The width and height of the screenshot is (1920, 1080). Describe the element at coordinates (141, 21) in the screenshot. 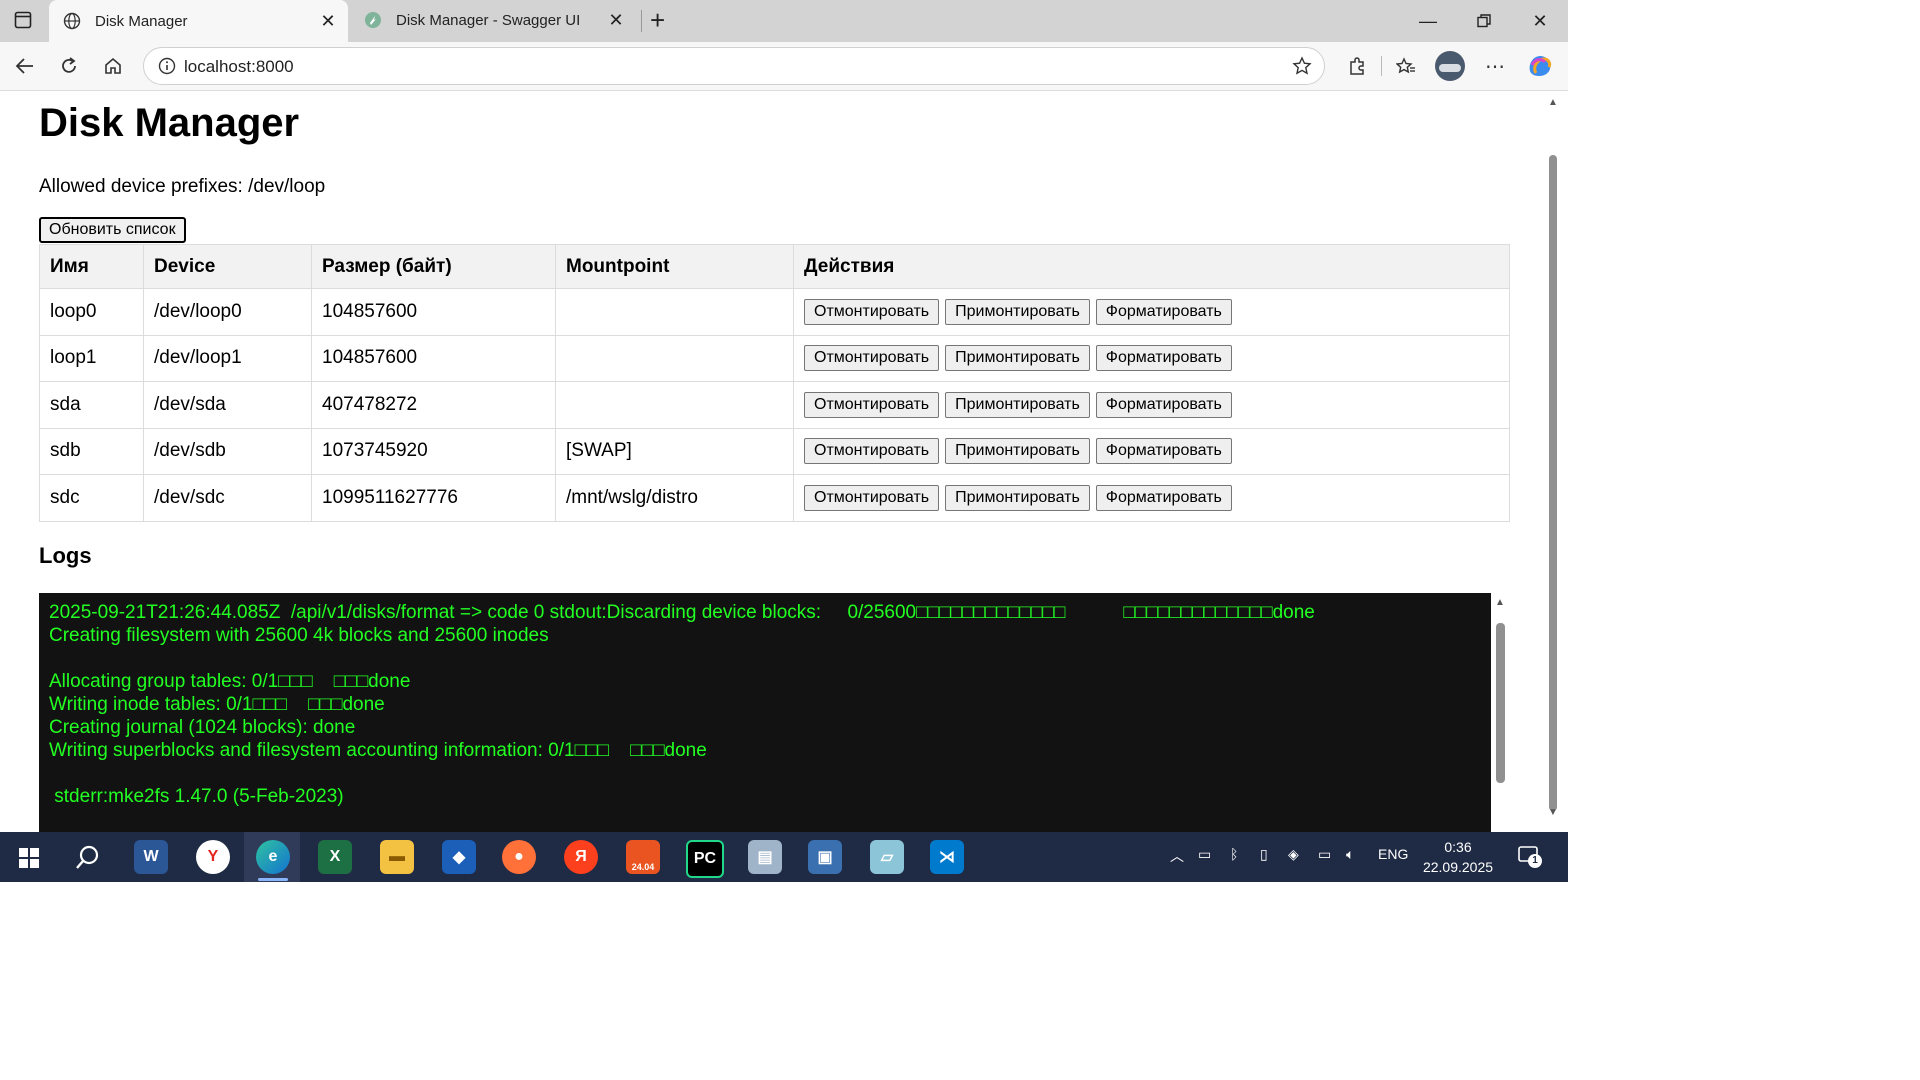

I see `tab-title: Disk Manager` at that location.